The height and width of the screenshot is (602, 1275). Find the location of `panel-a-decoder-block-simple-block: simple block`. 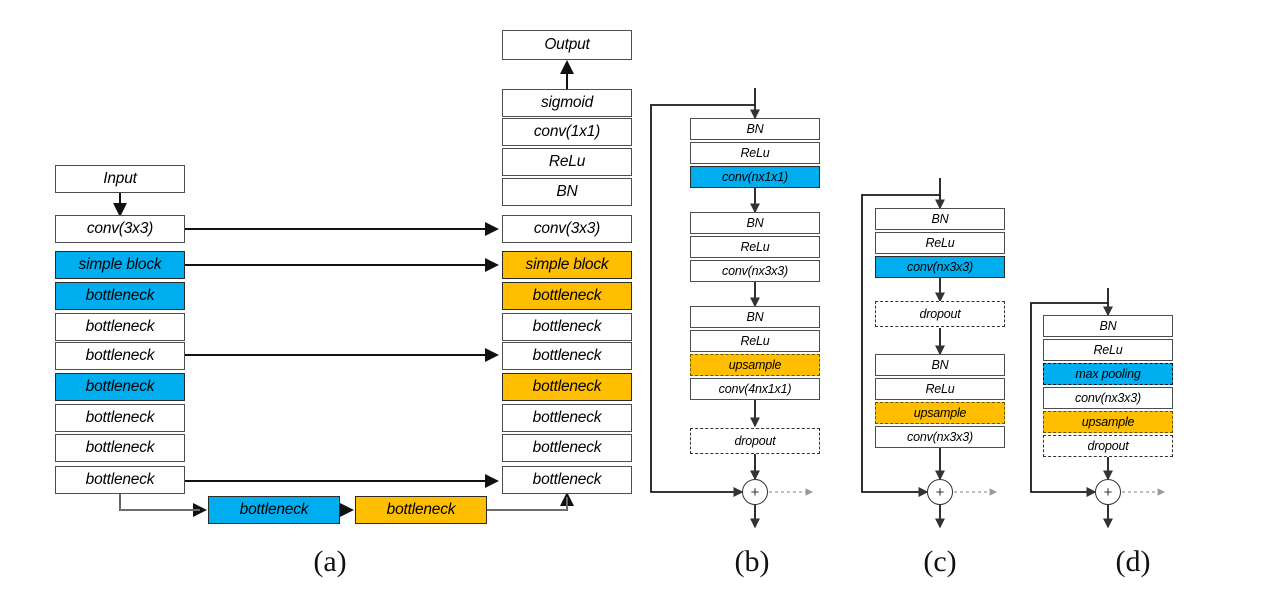

panel-a-decoder-block-simple-block: simple block is located at coordinates (567, 265).